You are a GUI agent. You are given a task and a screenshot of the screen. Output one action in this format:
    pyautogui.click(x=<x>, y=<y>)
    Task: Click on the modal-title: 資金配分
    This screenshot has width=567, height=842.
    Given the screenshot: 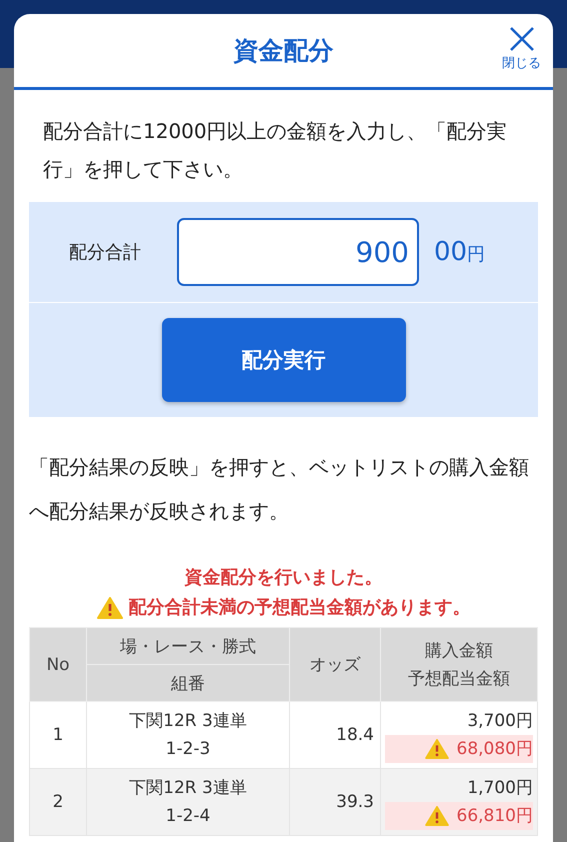 What is the action you would take?
    pyautogui.click(x=284, y=51)
    